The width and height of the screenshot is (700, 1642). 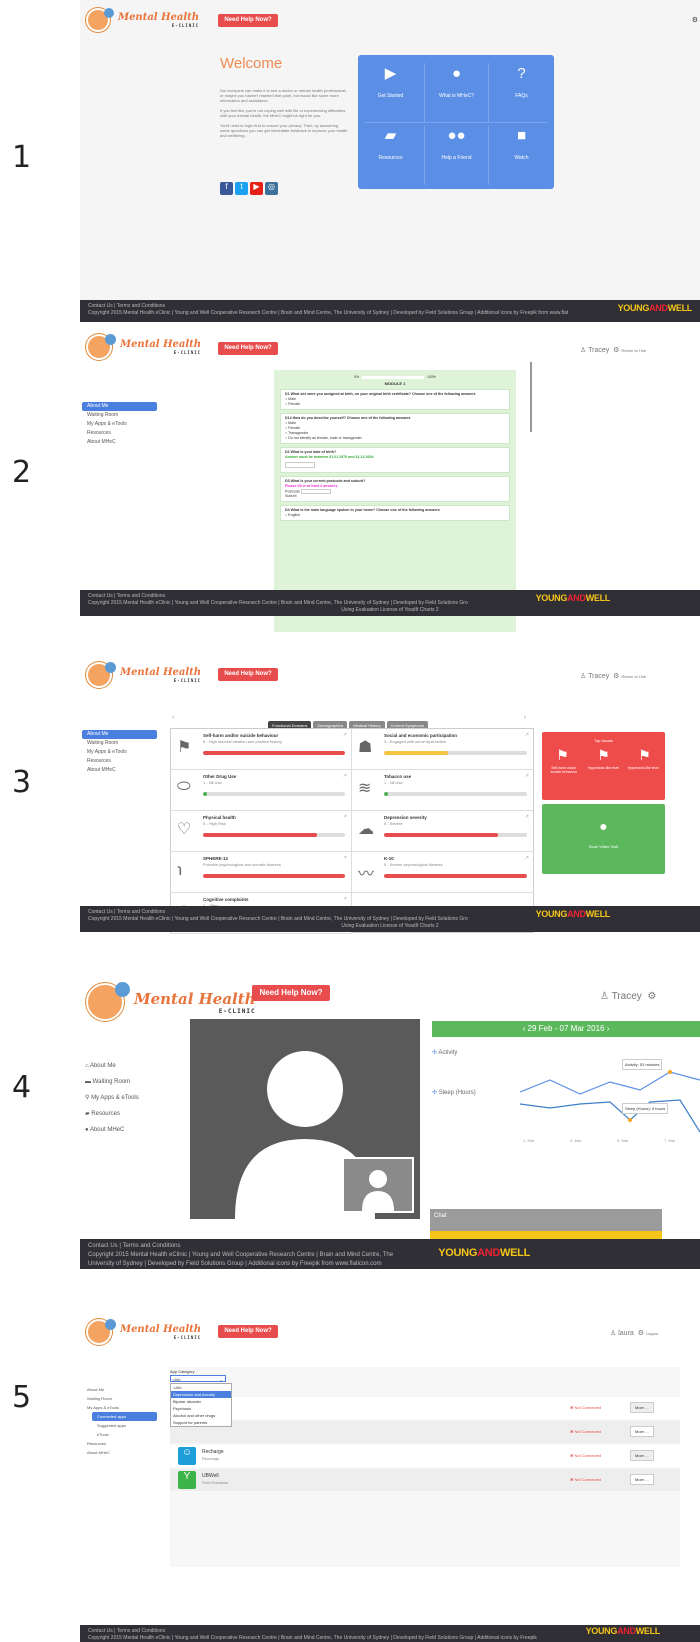 What do you see at coordinates (442, 831) in the screenshot?
I see `domain-card: ☁ Depression severity 5 - Severe ↗` at bounding box center [442, 831].